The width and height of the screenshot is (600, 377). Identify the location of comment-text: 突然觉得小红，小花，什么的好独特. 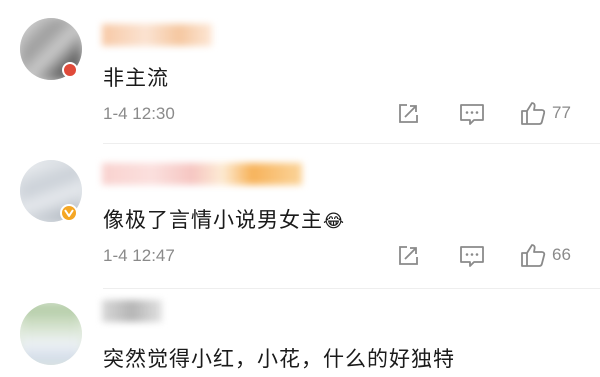
(279, 359).